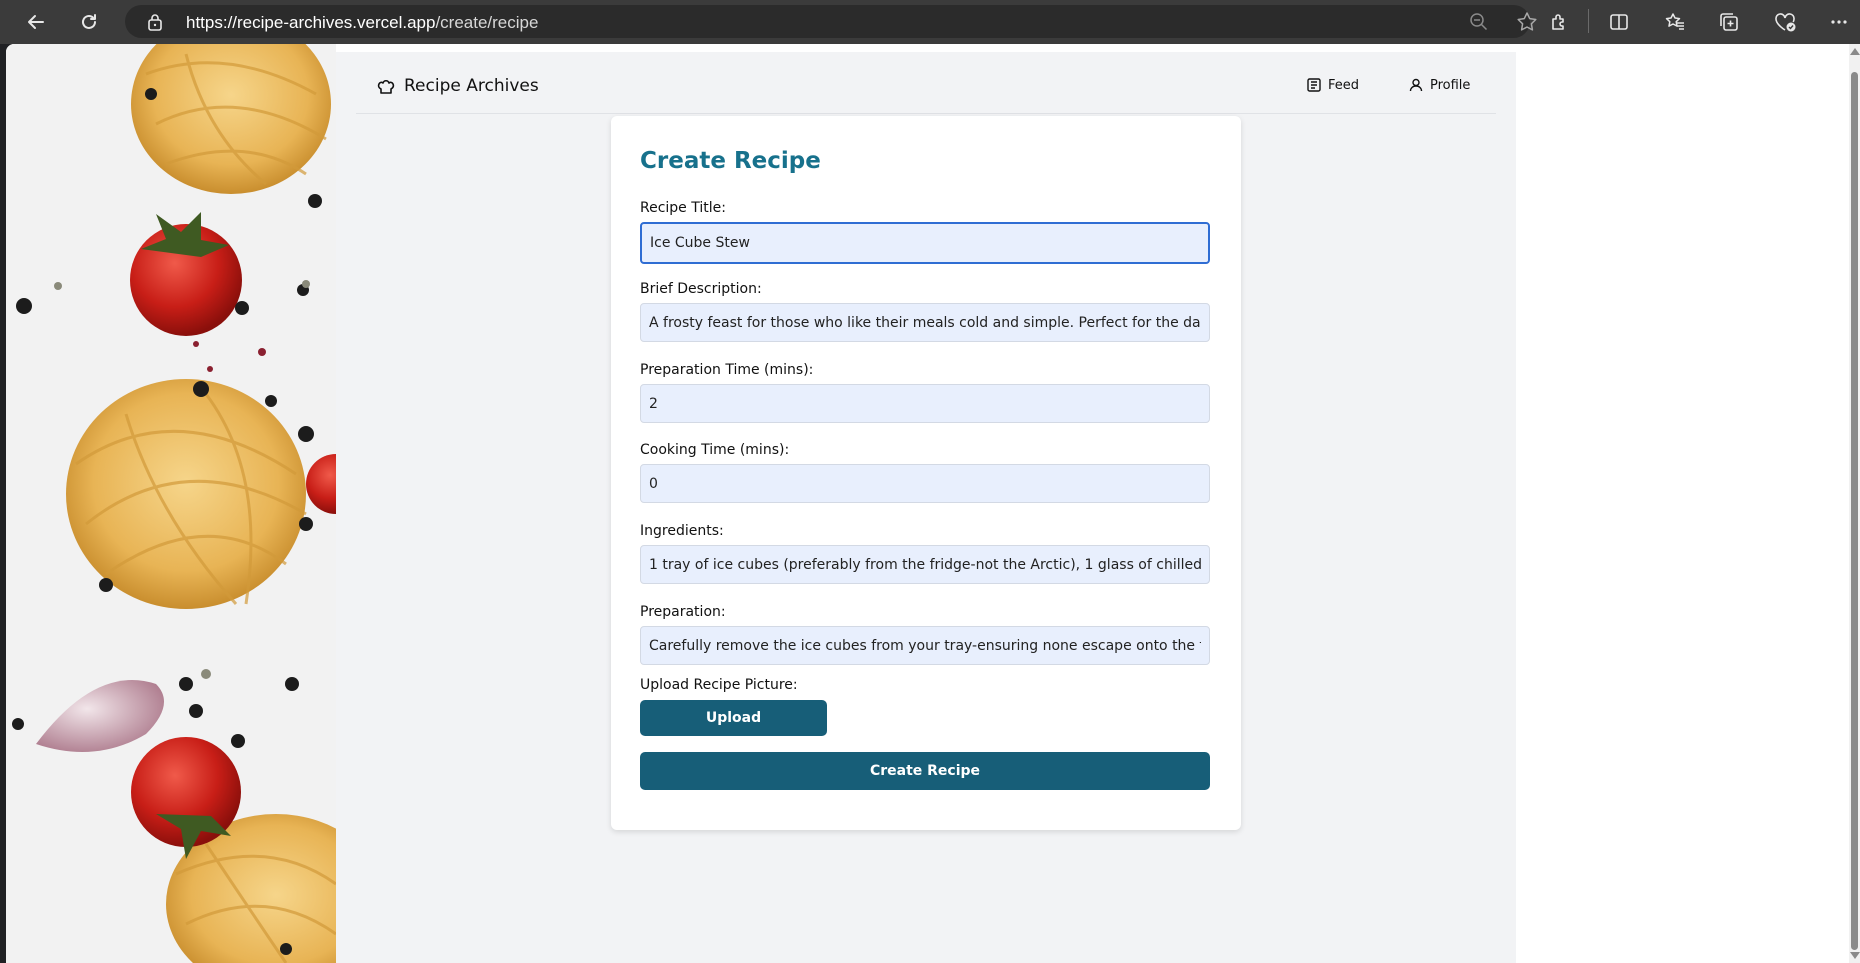 The image size is (1860, 963). What do you see at coordinates (730, 161) in the screenshot?
I see `page-title: Create Recipe` at bounding box center [730, 161].